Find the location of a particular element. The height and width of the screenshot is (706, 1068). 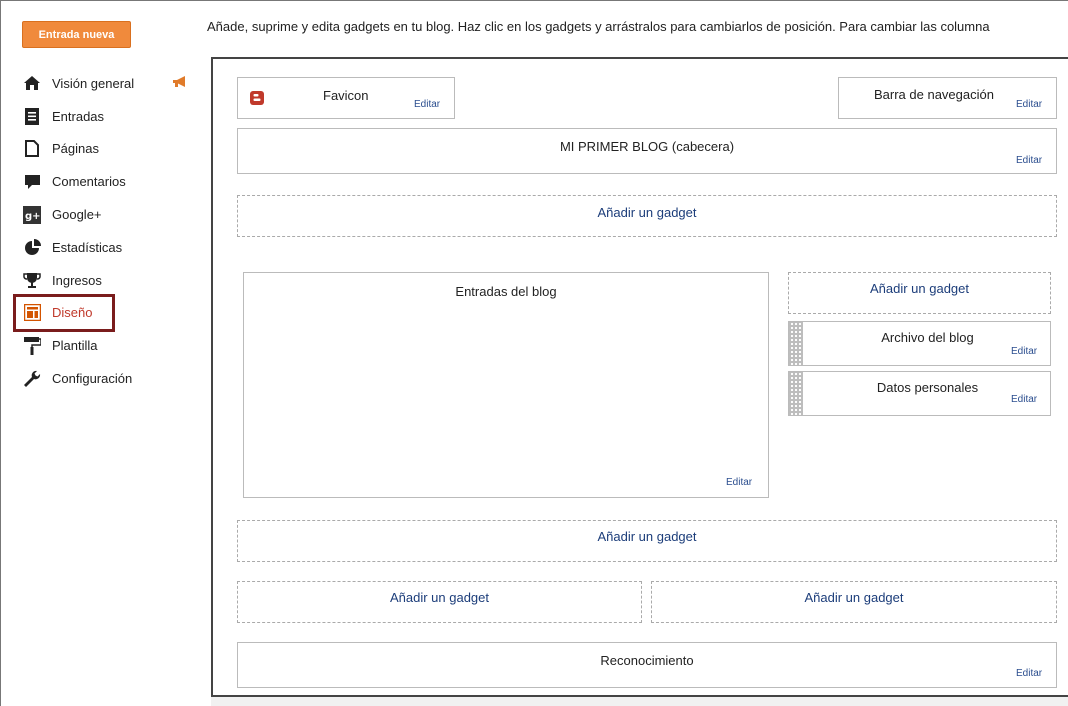

add-gadget-footer-area: Añadir un gadget is located at coordinates (647, 541).